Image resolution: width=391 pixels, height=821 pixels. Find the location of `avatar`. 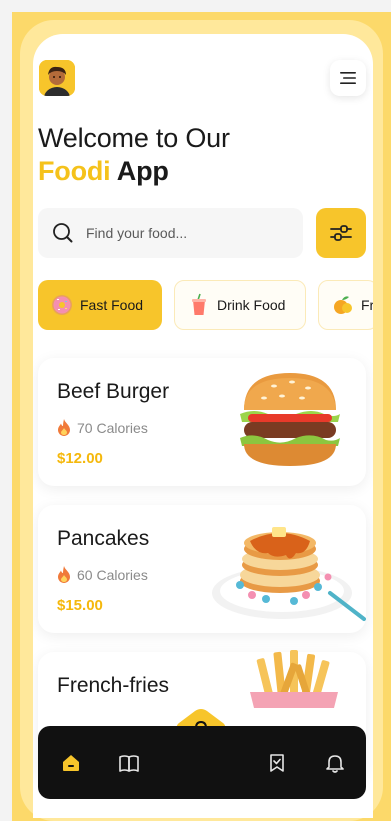

avatar is located at coordinates (57, 78).